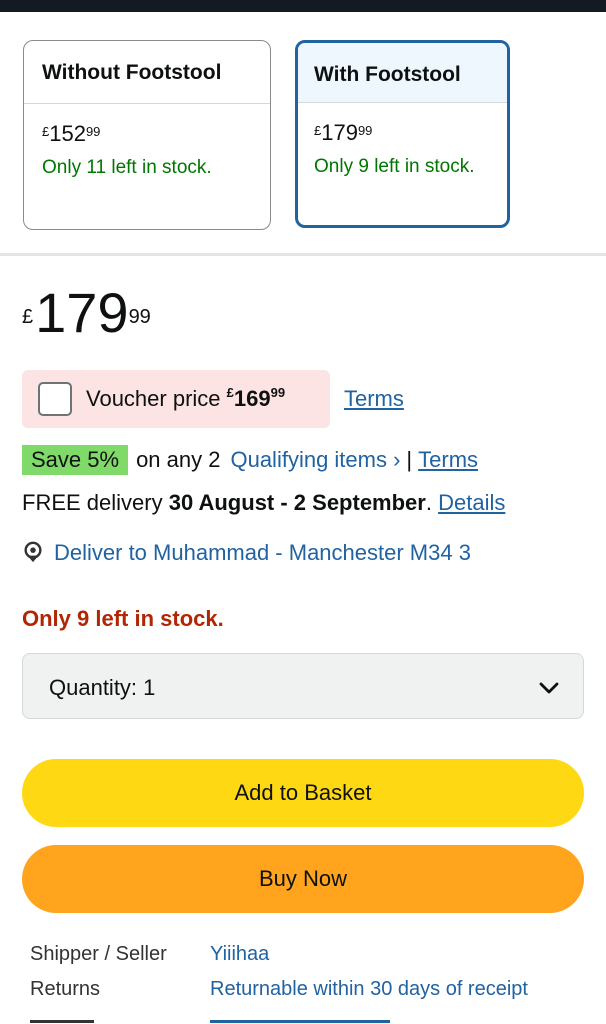 Image resolution: width=606 pixels, height=1024 pixels. I want to click on seller-link: Yiiihaa, so click(239, 954).